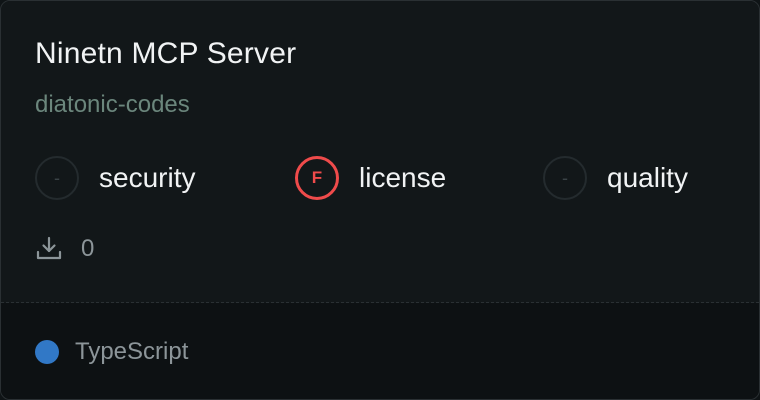 This screenshot has height=400, width=760. I want to click on security-score-badge: -, so click(57, 178).